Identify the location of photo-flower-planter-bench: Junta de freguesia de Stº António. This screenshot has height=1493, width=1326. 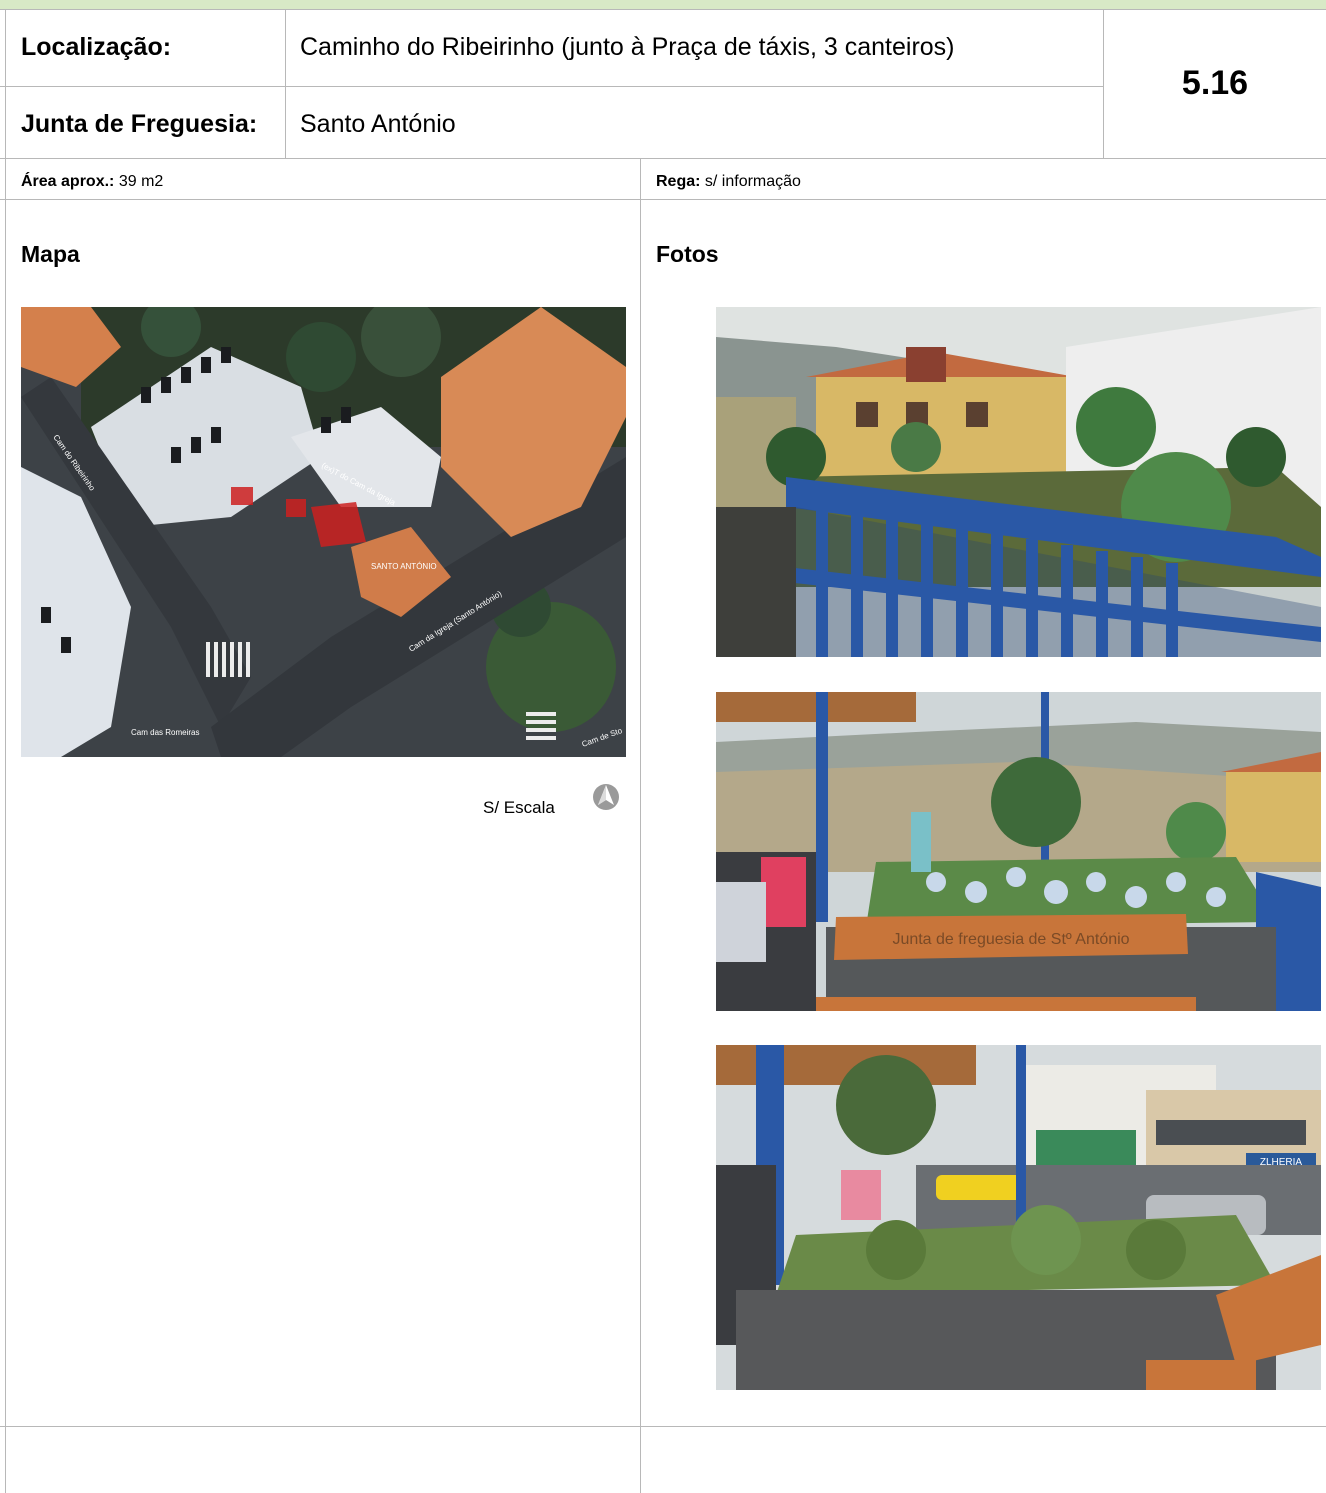
(1018, 851).